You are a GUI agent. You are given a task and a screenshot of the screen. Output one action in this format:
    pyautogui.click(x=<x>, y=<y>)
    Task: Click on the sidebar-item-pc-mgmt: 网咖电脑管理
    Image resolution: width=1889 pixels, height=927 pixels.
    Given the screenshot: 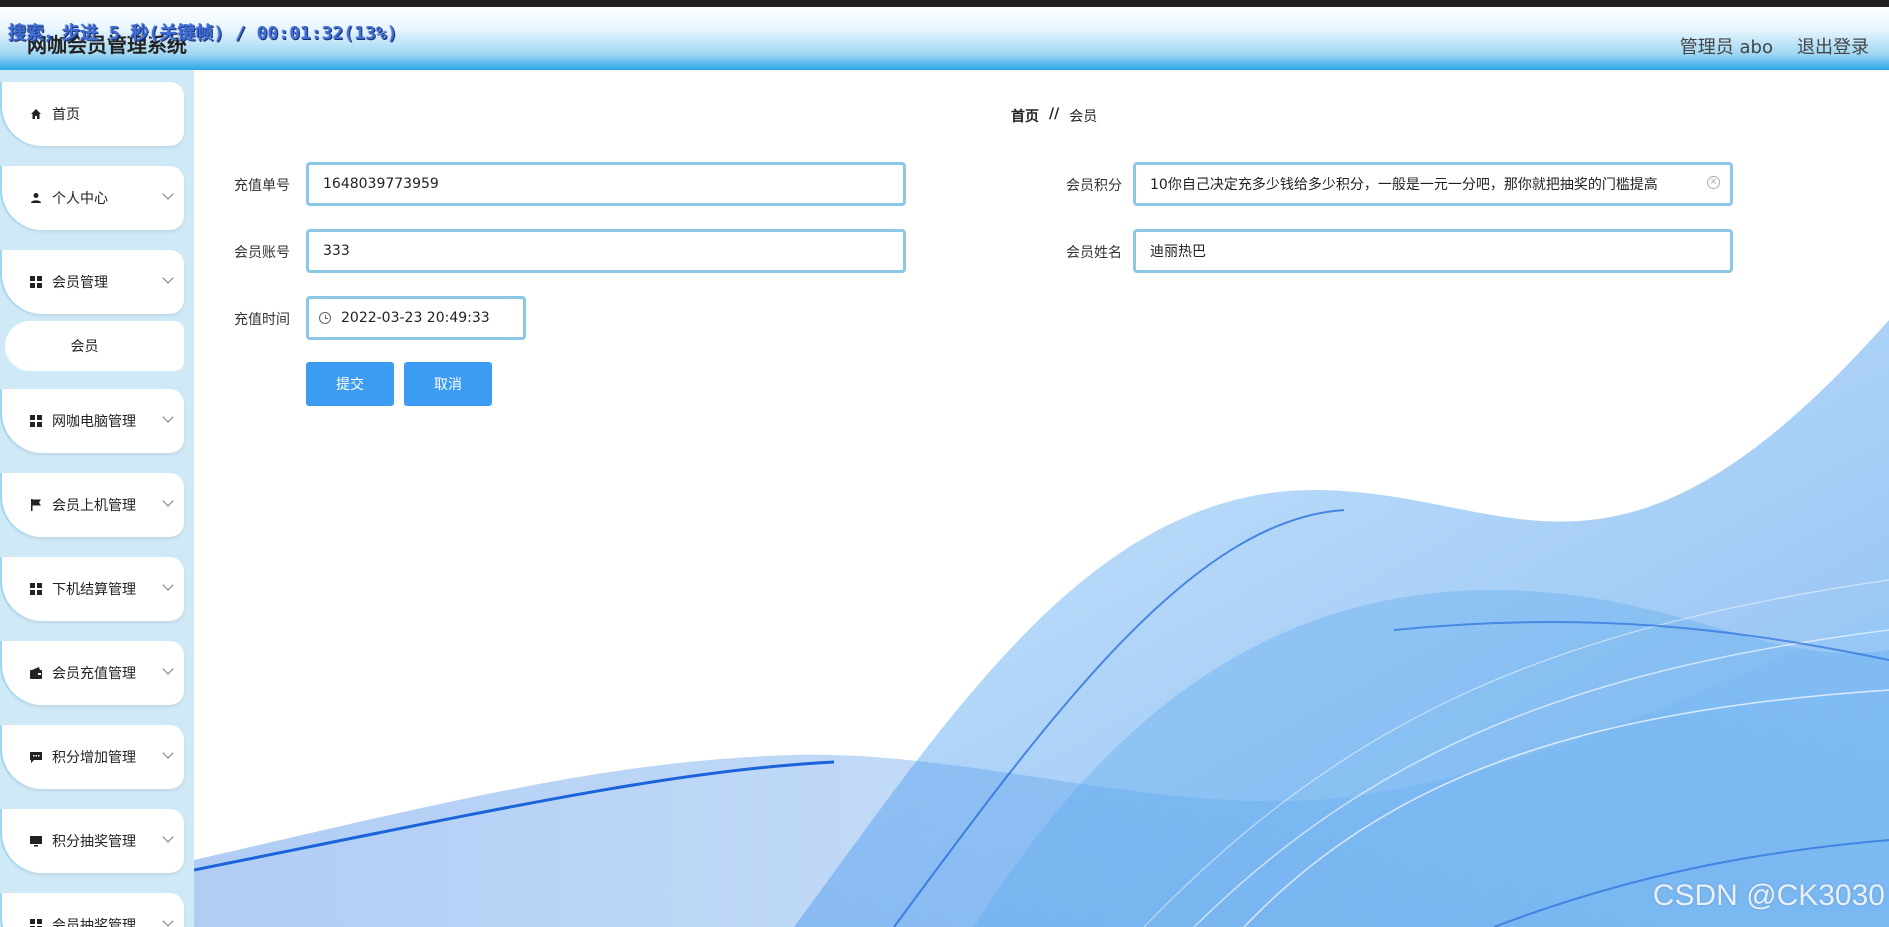 What is the action you would take?
    pyautogui.click(x=93, y=421)
    